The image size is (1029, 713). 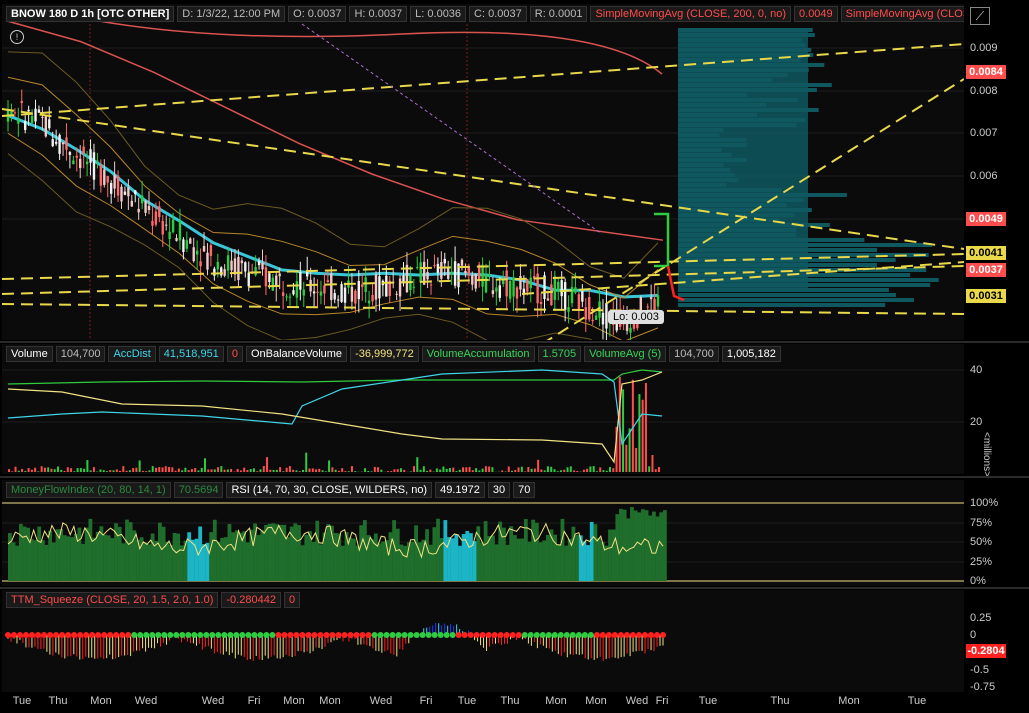 I want to click on symbol-label: BNOW 180 D 1h [OTC OTHER], so click(x=90, y=14).